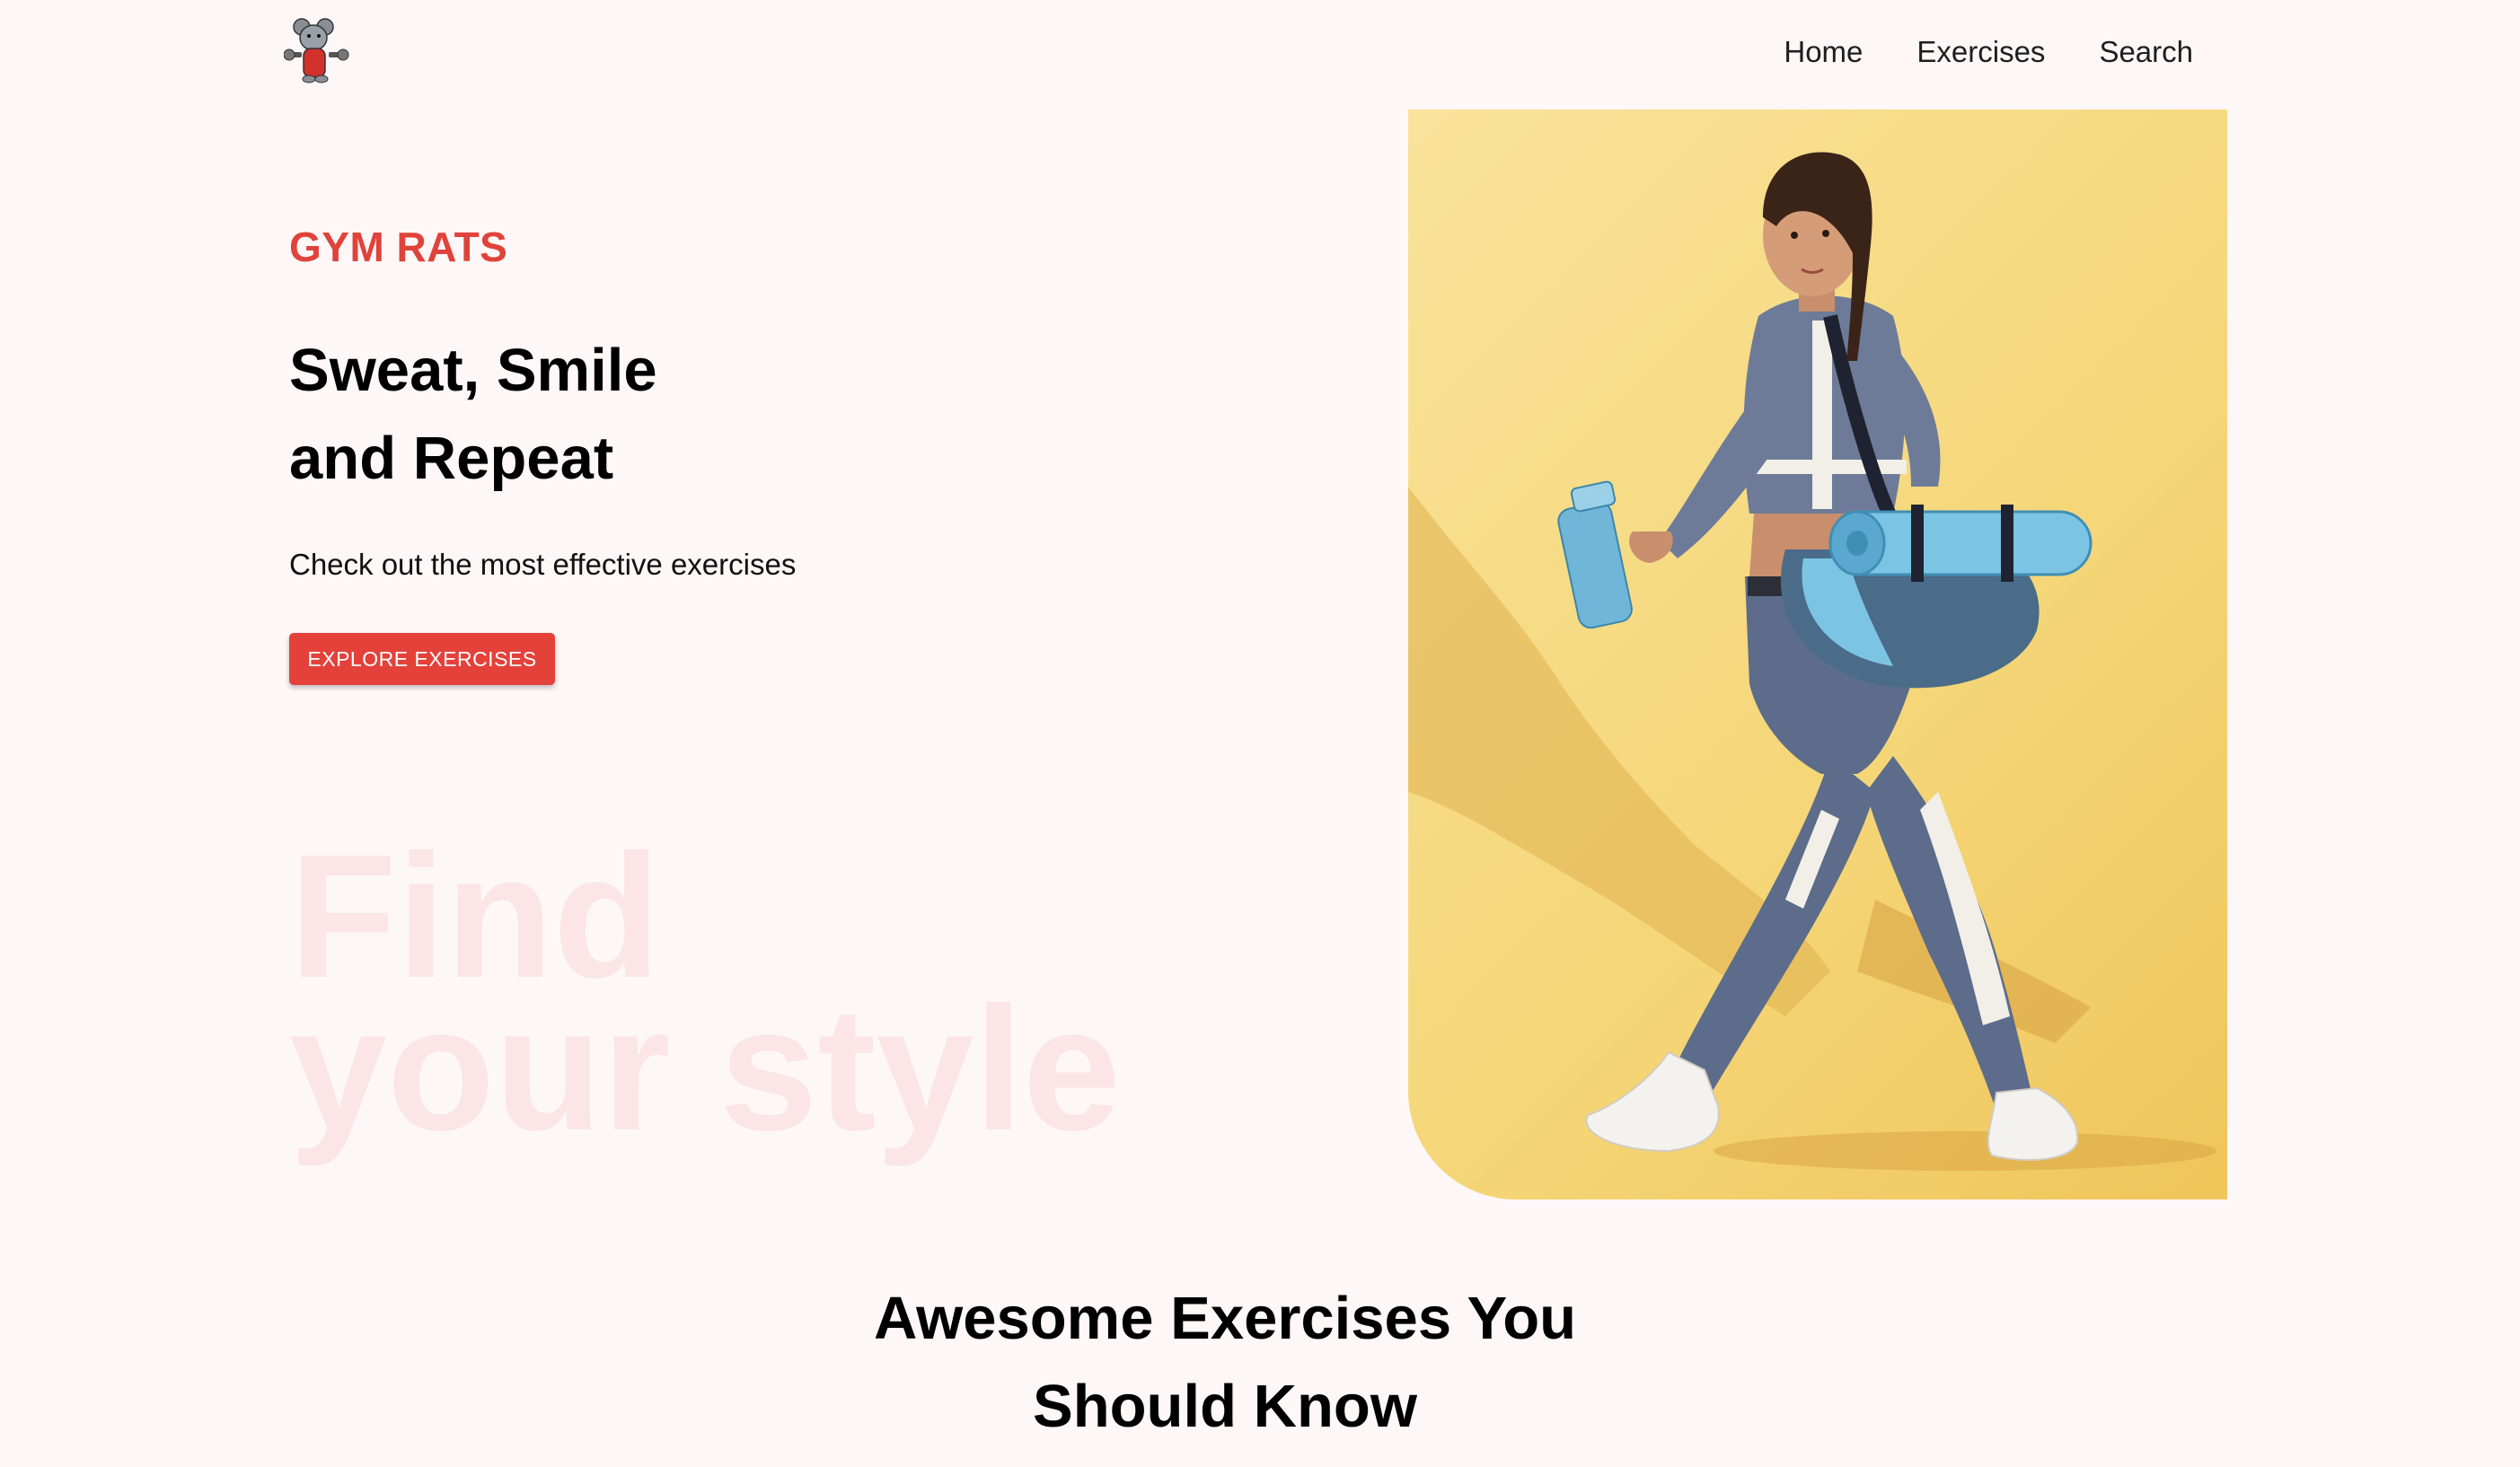  I want to click on section-title-line2: Should Know, so click(1225, 1406).